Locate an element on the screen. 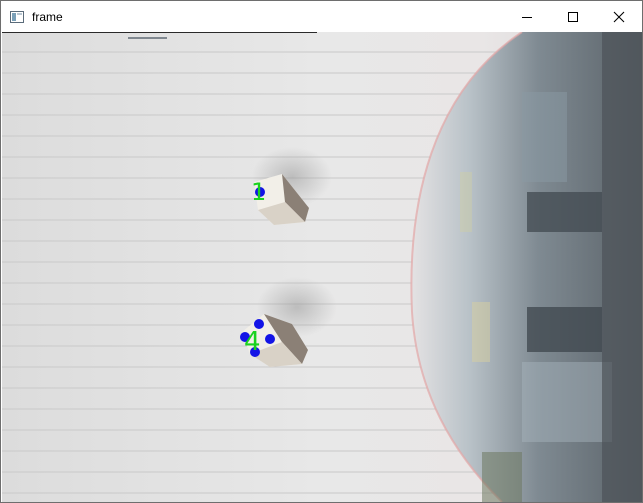 The height and width of the screenshot is (503, 643). maximize-button is located at coordinates (573, 16).